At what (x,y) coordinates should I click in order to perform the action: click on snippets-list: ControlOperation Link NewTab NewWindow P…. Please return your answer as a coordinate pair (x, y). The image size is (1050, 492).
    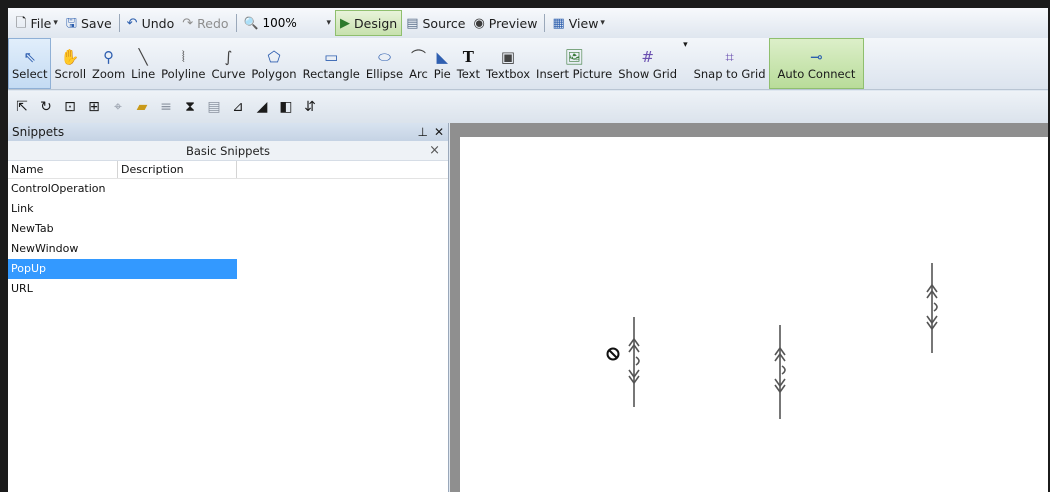
    Looking at the image, I should click on (228, 239).